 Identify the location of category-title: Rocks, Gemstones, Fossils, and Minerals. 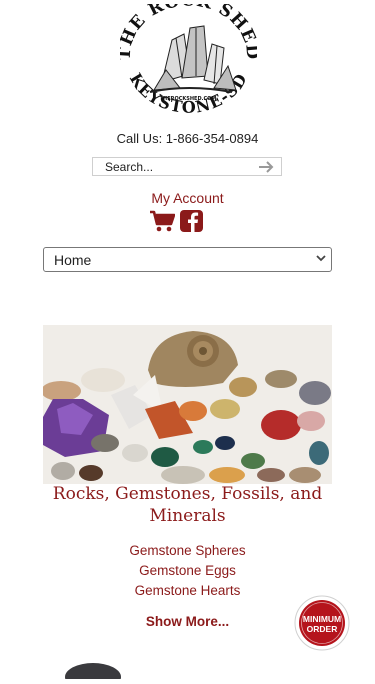
(187, 505).